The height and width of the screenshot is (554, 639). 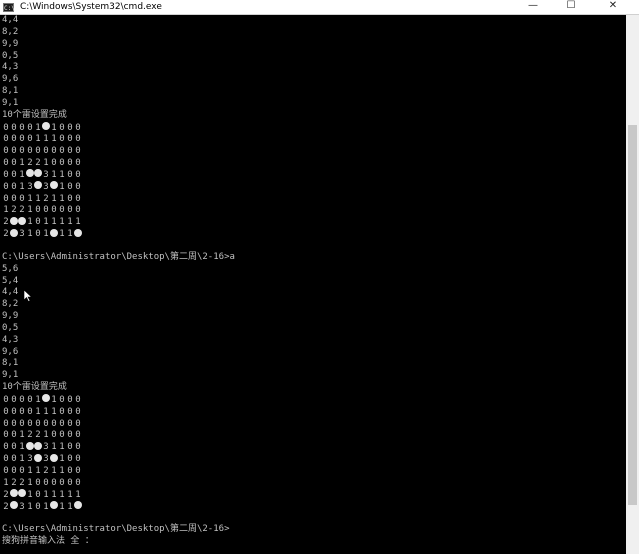 I want to click on minimize-button: —, so click(x=533, y=7).